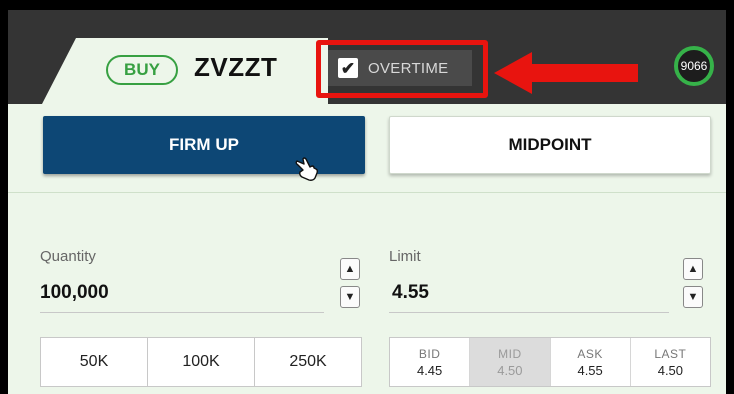  I want to click on price-value: 4.55, so click(590, 370).